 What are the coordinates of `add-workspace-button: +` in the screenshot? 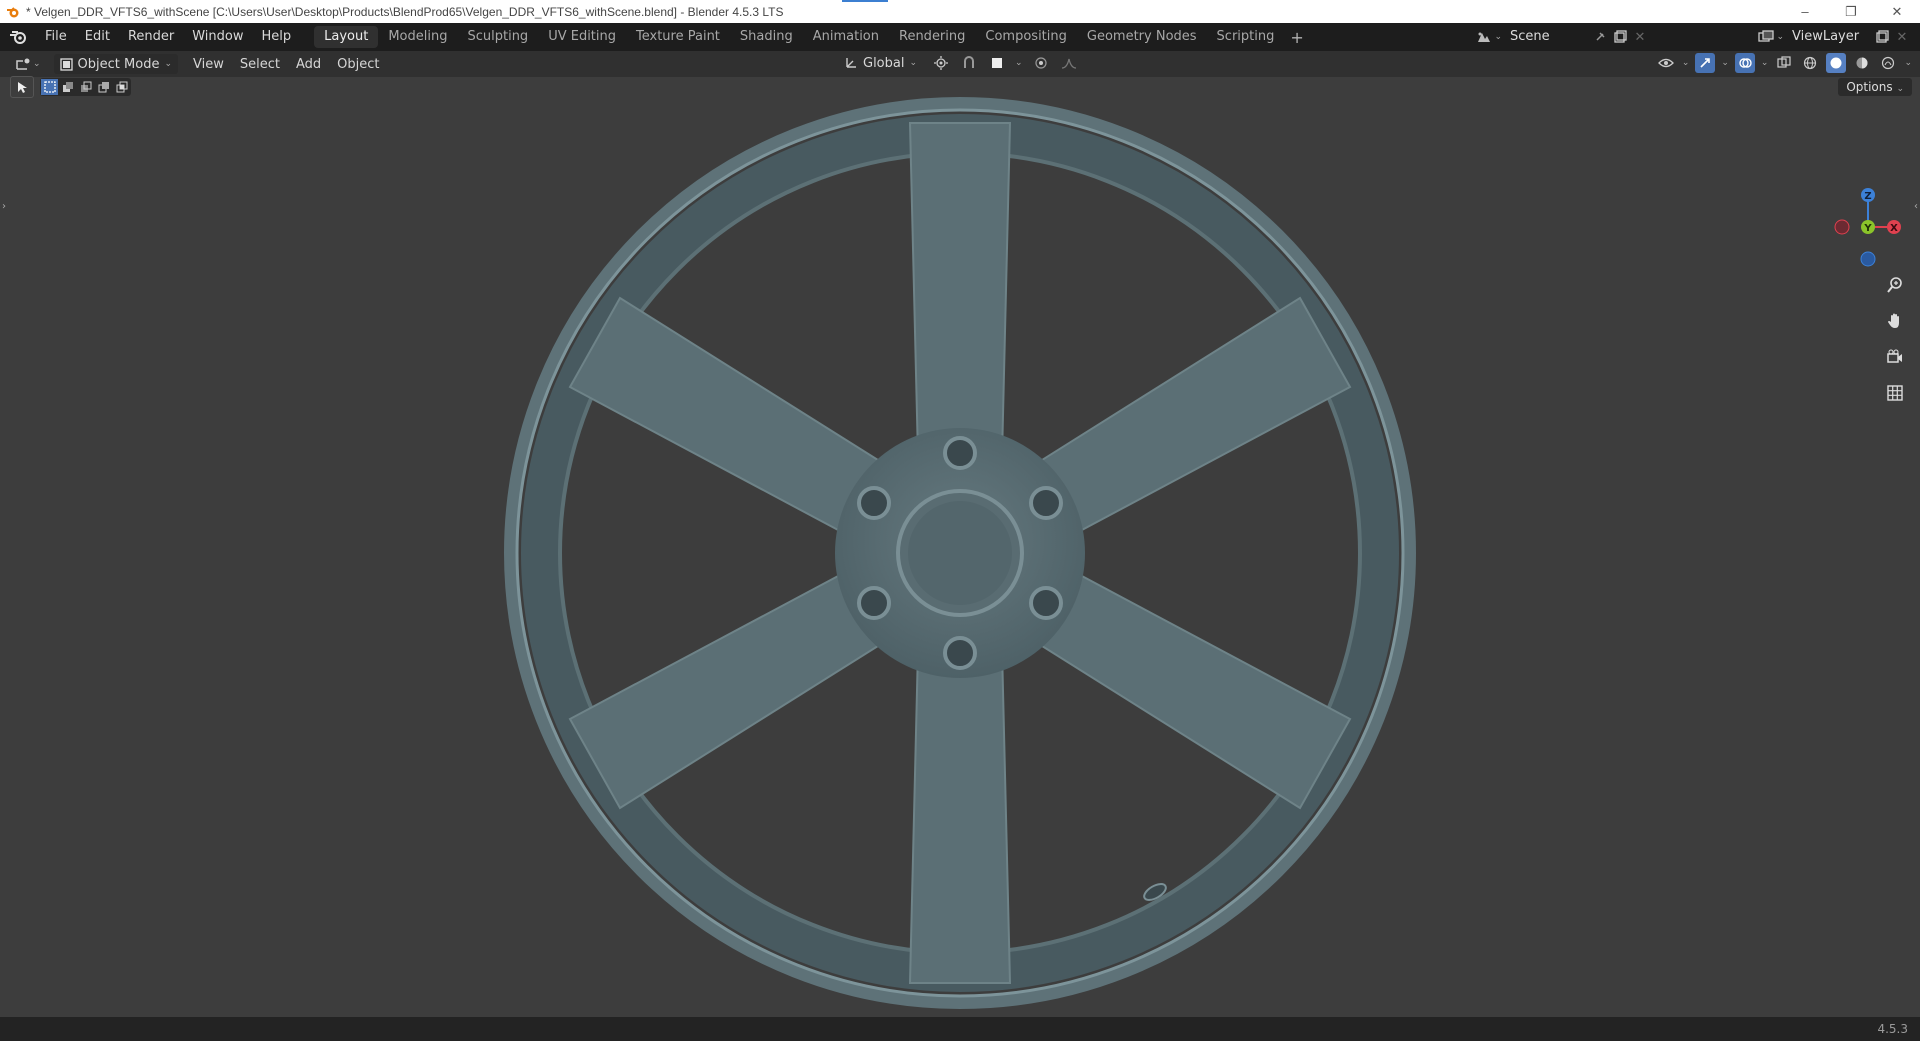 It's located at (1296, 37).